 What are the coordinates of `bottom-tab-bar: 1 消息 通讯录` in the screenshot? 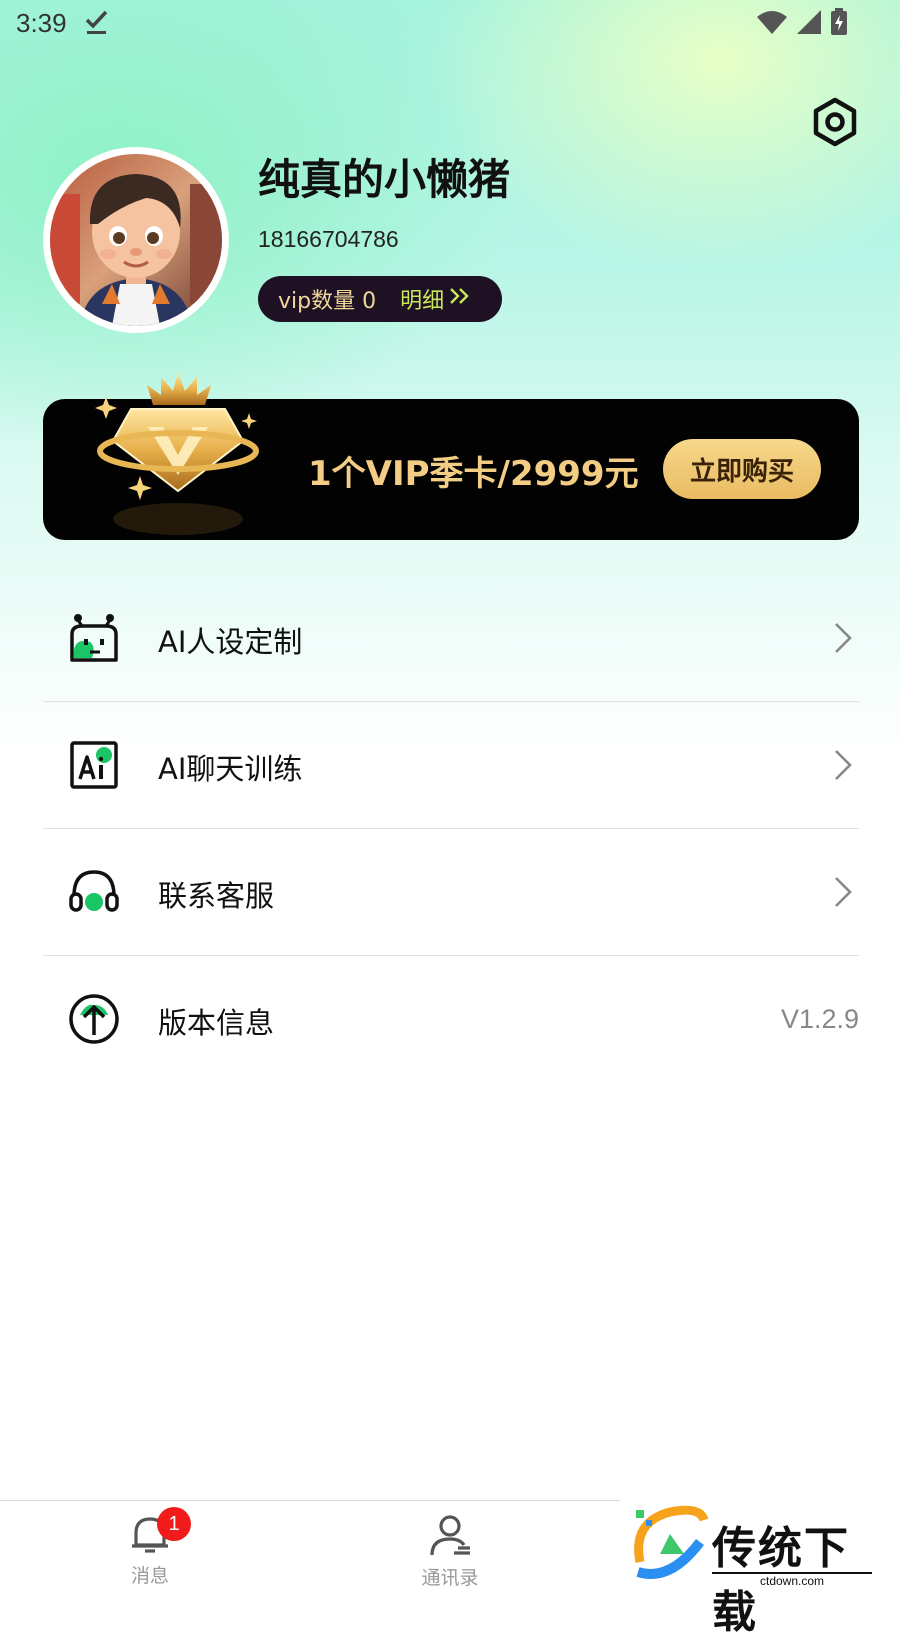 It's located at (310, 1550).